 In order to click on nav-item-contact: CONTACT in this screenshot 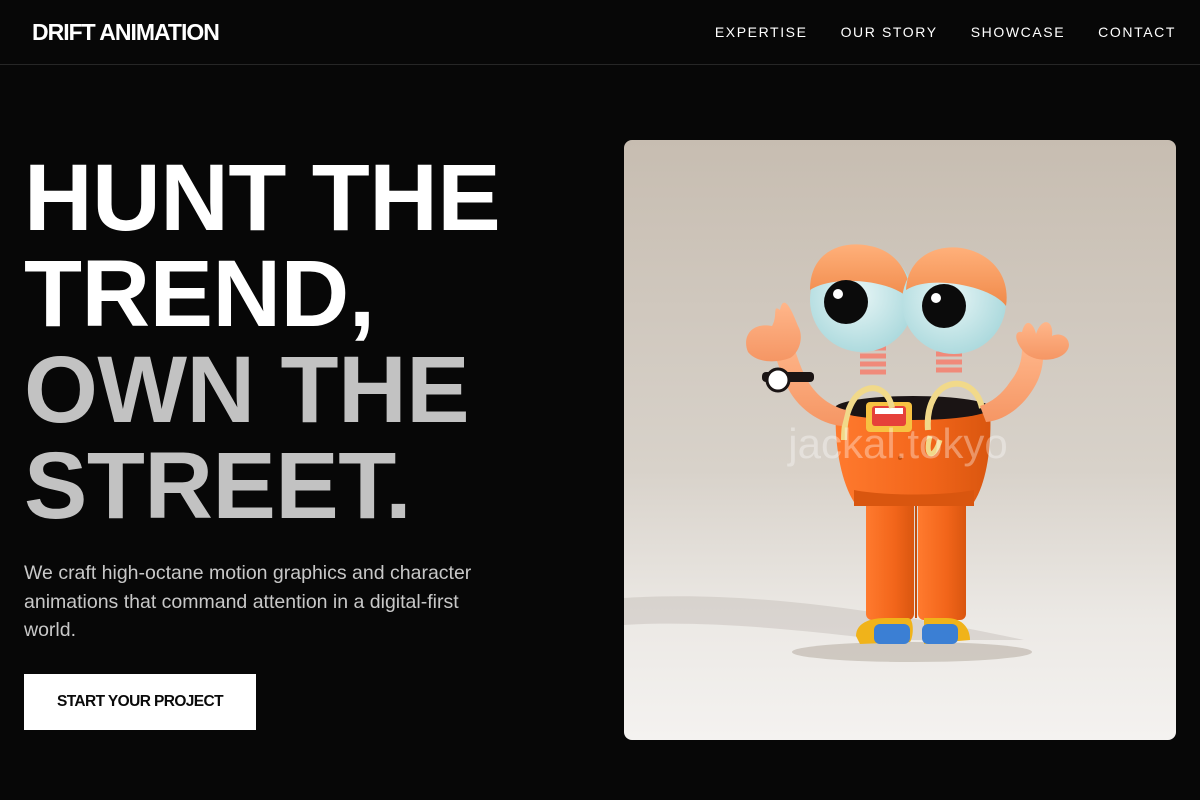, I will do `click(1137, 32)`.